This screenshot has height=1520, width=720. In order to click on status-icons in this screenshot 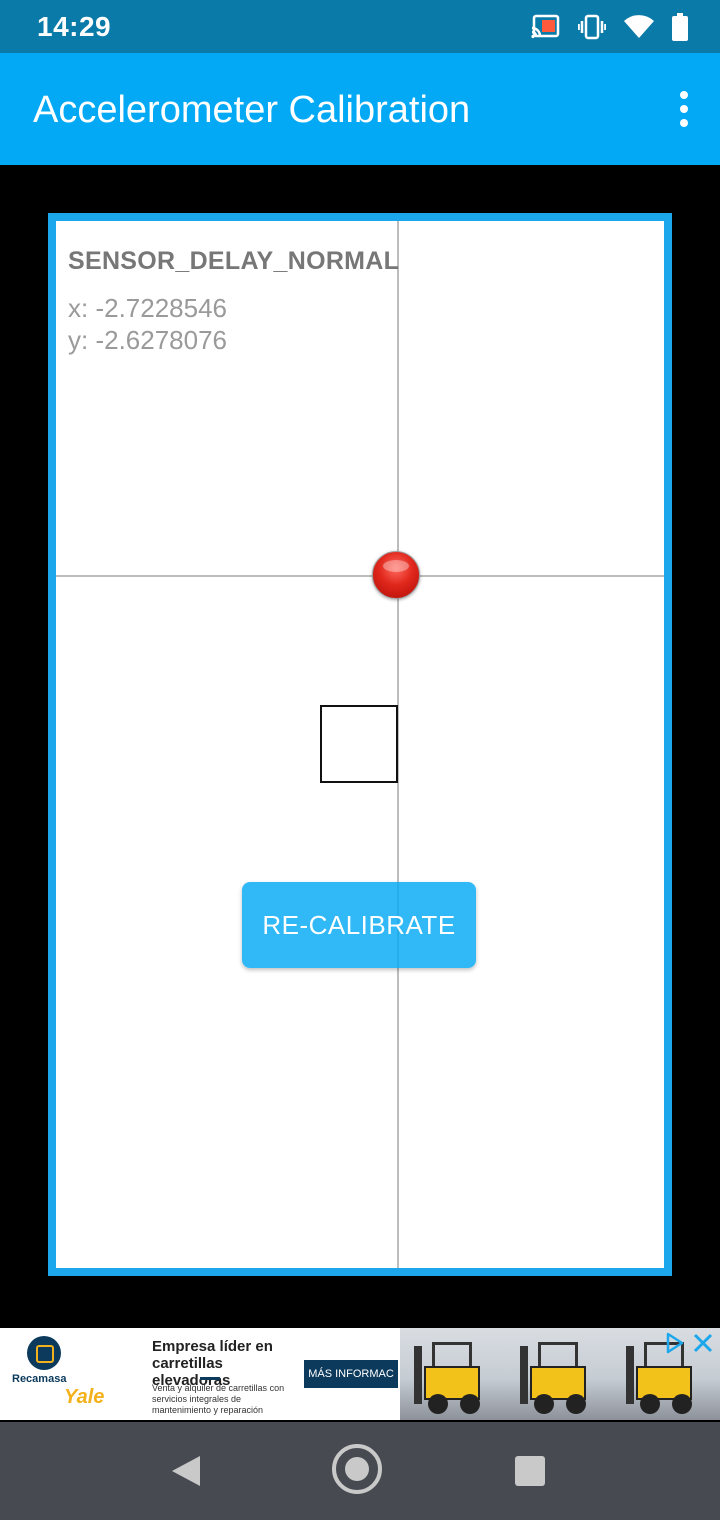, I will do `click(609, 27)`.